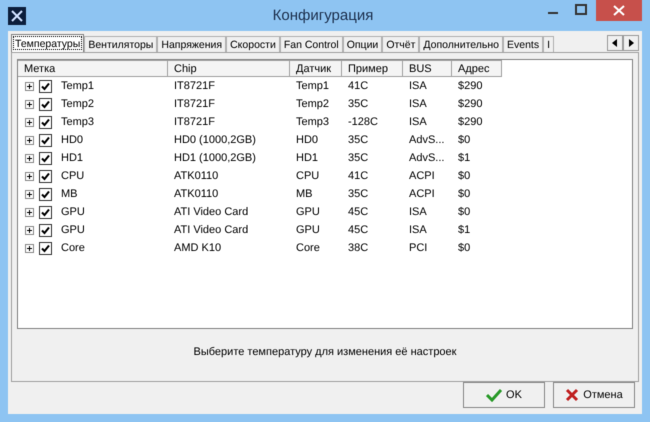 Image resolution: width=650 pixels, height=422 pixels. I want to click on table-cell-text: Temp1, so click(312, 86).